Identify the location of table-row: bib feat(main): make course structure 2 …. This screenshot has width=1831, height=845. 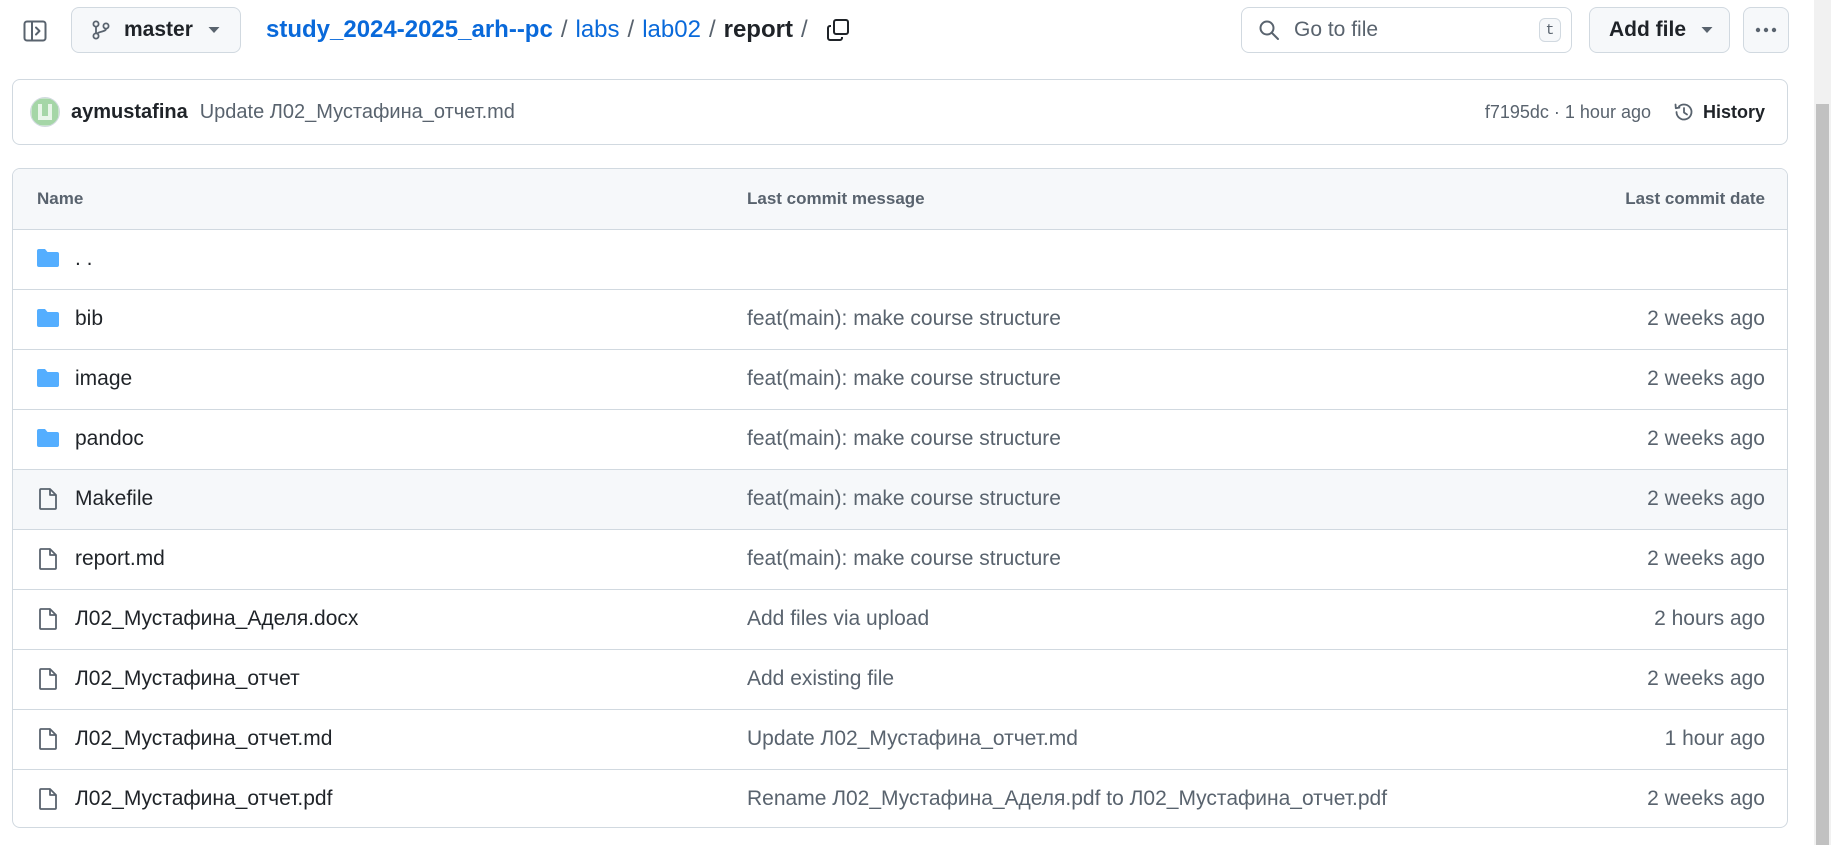
(900, 320).